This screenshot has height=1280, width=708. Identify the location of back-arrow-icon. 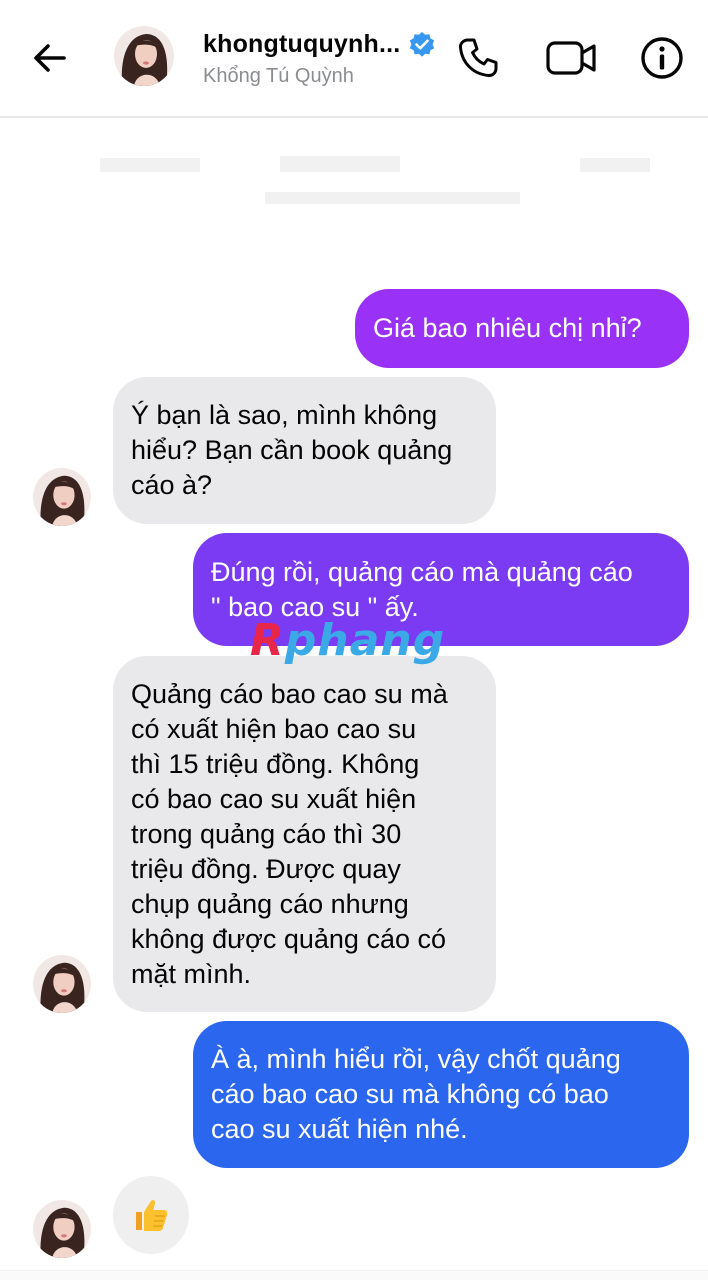
(50, 58).